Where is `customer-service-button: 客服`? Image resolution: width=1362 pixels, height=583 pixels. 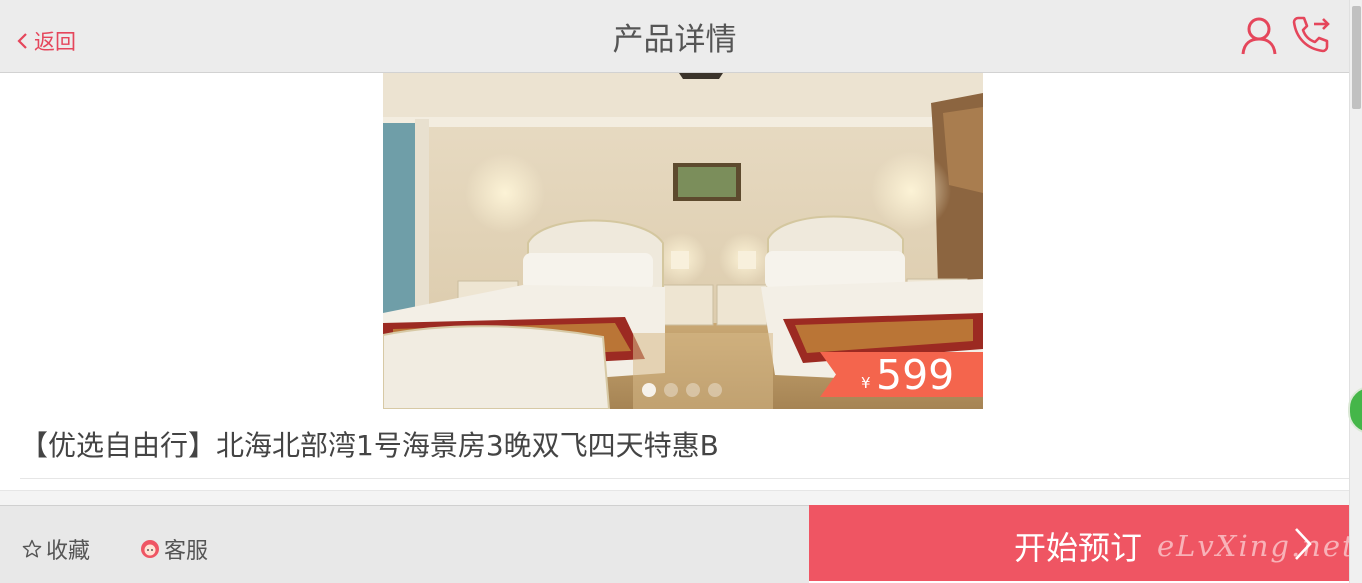 customer-service-button: 客服 is located at coordinates (174, 549).